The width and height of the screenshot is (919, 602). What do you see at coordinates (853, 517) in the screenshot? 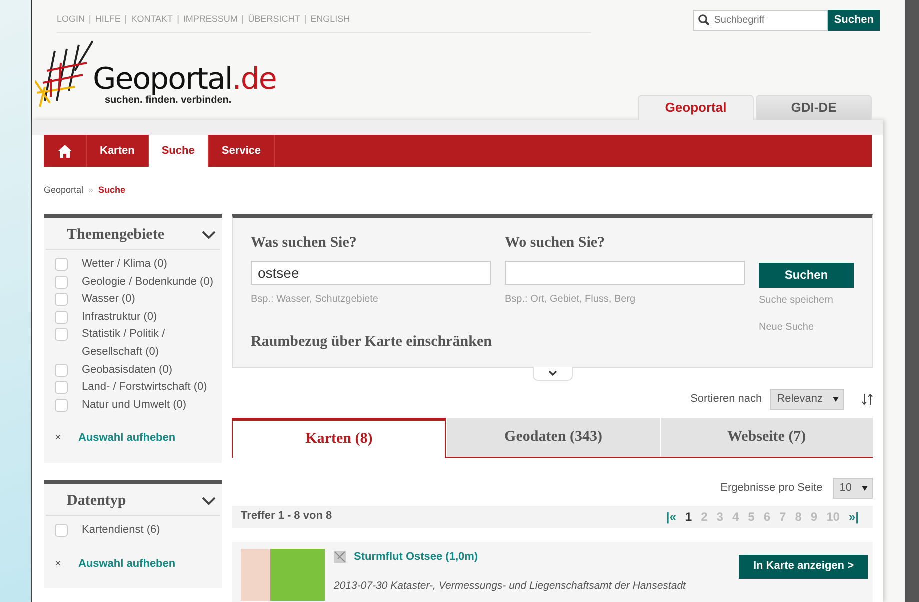
I see `last-page-link: »|` at bounding box center [853, 517].